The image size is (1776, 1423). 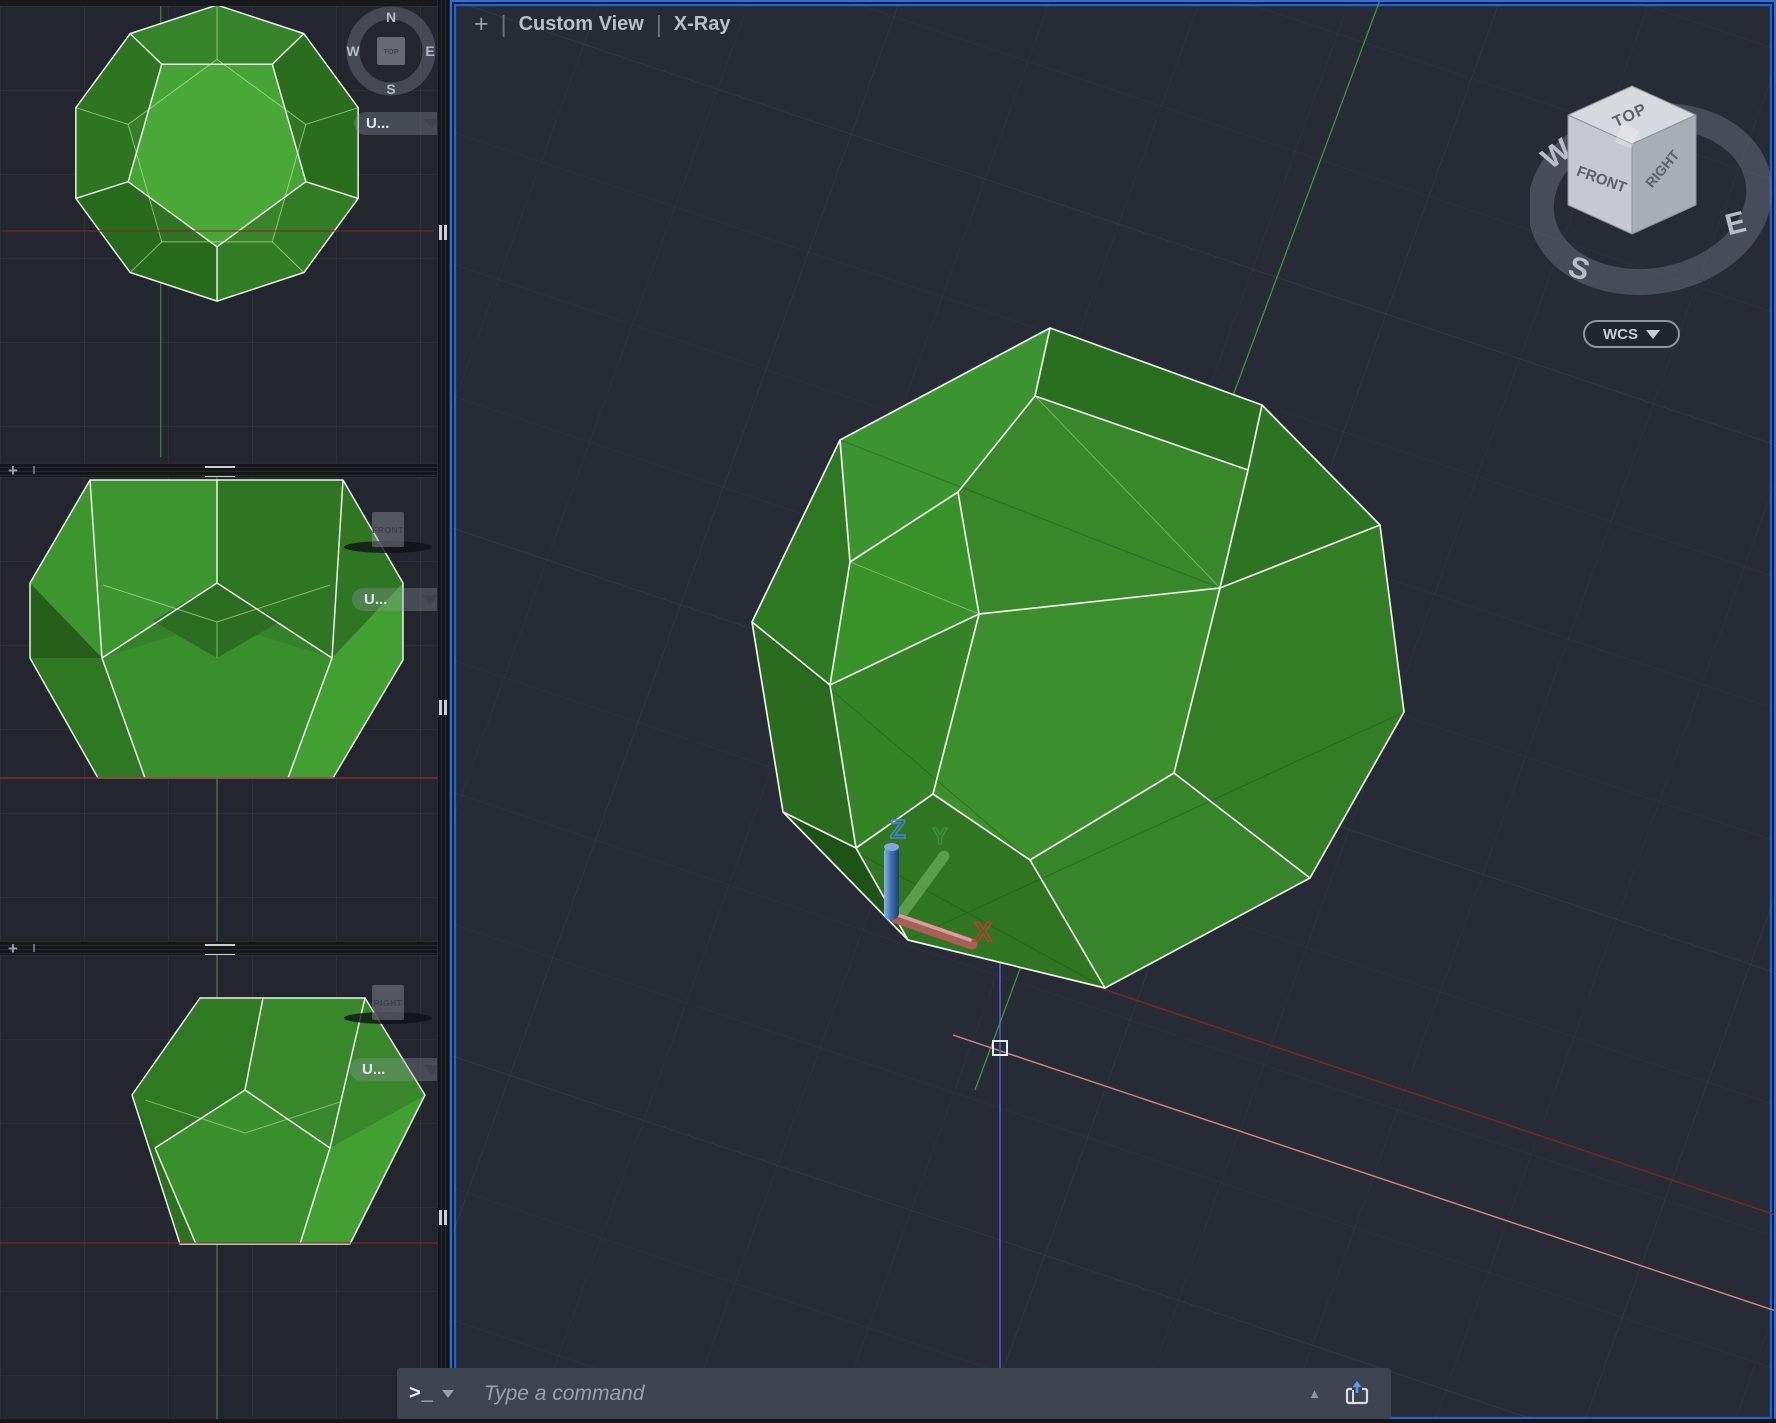 I want to click on right-view-drawing, so click(x=218, y=1189).